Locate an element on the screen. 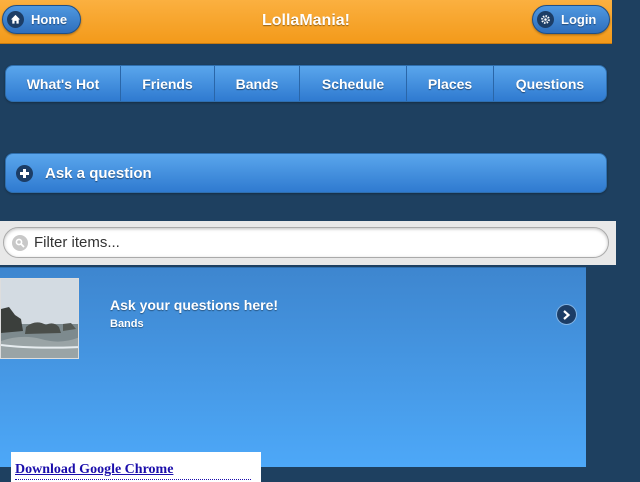 The image size is (640, 482). login-button: Login is located at coordinates (571, 19).